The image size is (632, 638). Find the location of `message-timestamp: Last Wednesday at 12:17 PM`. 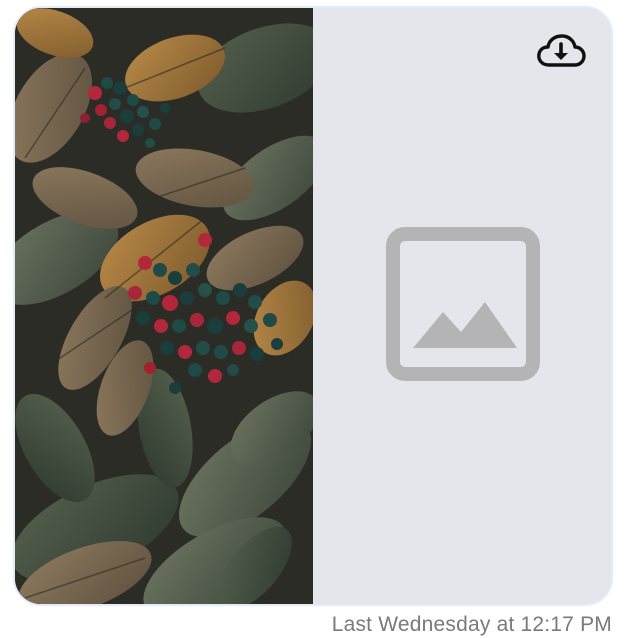

message-timestamp: Last Wednesday at 12:17 PM is located at coordinates (471, 624).